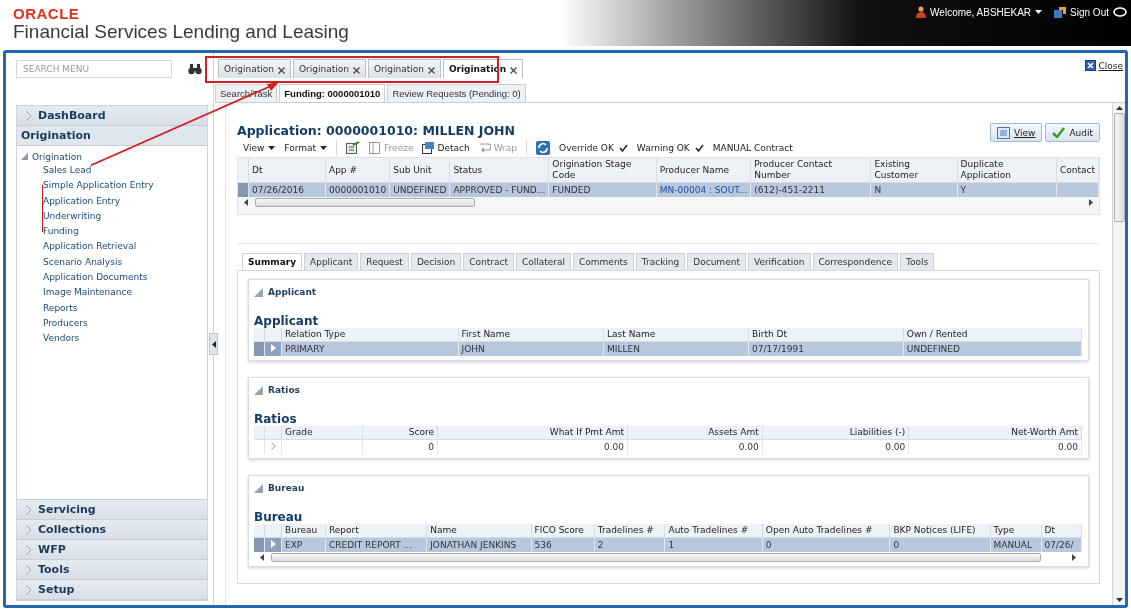  What do you see at coordinates (370, 335) in the screenshot?
I see `column-header: Relation Type` at bounding box center [370, 335].